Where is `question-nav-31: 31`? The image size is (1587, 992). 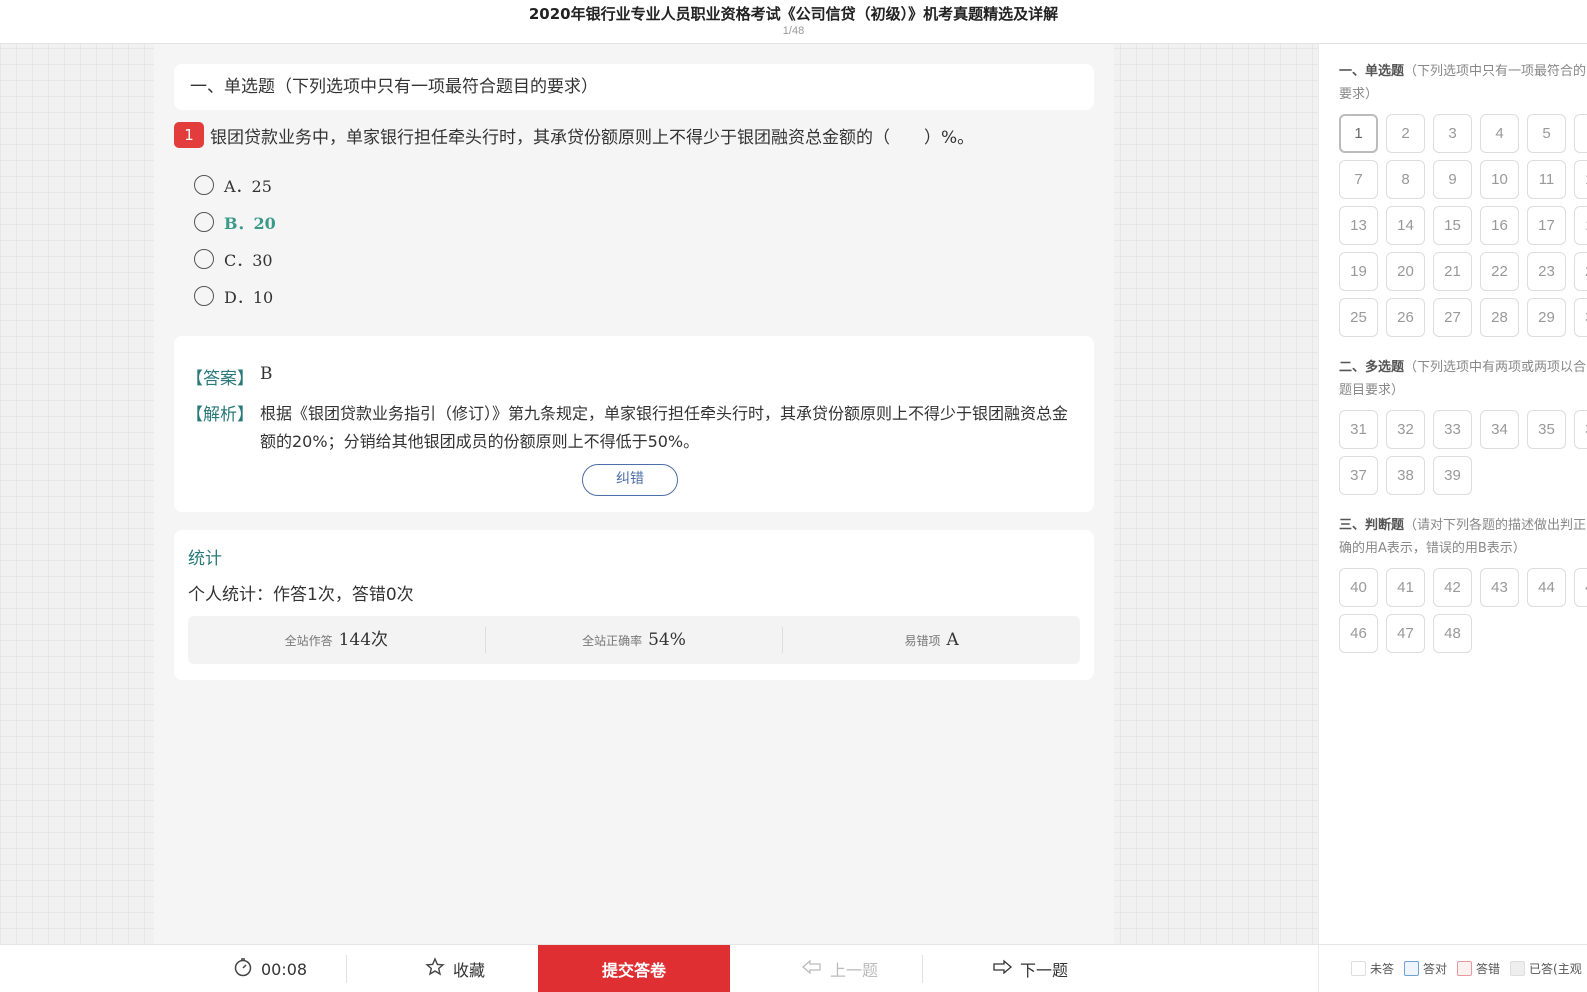 question-nav-31: 31 is located at coordinates (1358, 429).